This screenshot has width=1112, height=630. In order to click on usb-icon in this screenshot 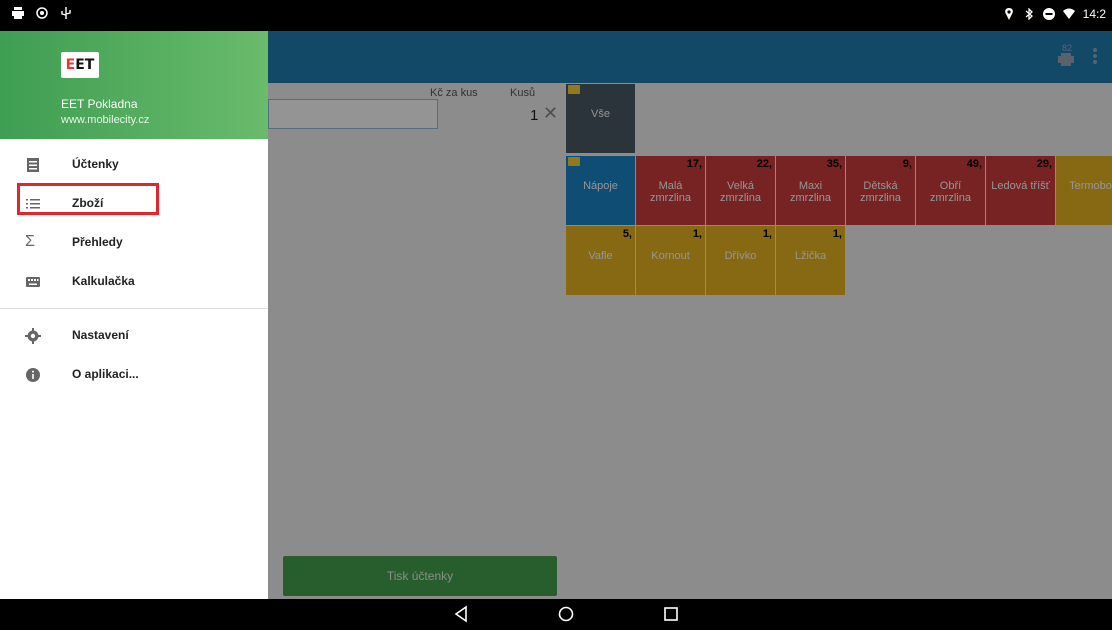, I will do `click(66, 13)`.